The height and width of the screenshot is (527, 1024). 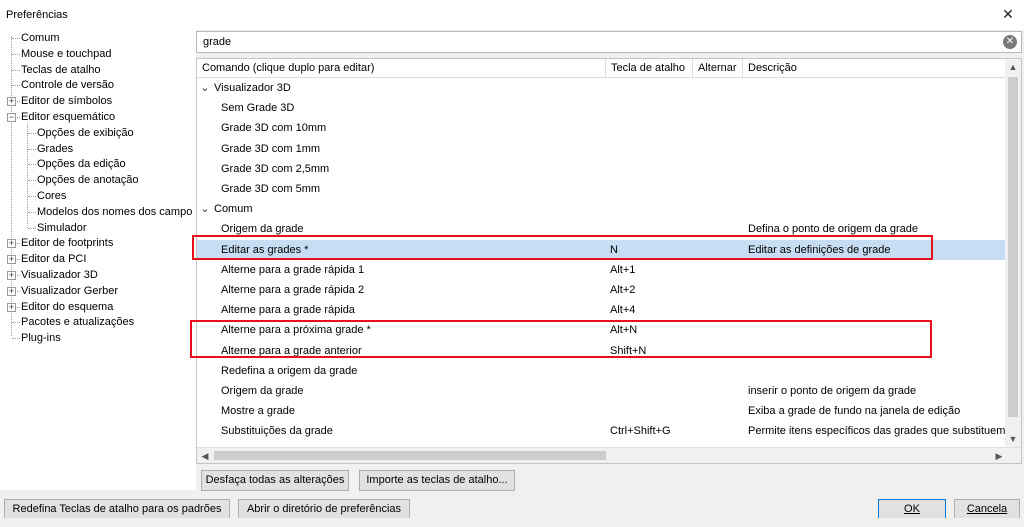 I want to click on open-preferences-dir-button: Abrir o diretório de preferências, so click(x=324, y=509).